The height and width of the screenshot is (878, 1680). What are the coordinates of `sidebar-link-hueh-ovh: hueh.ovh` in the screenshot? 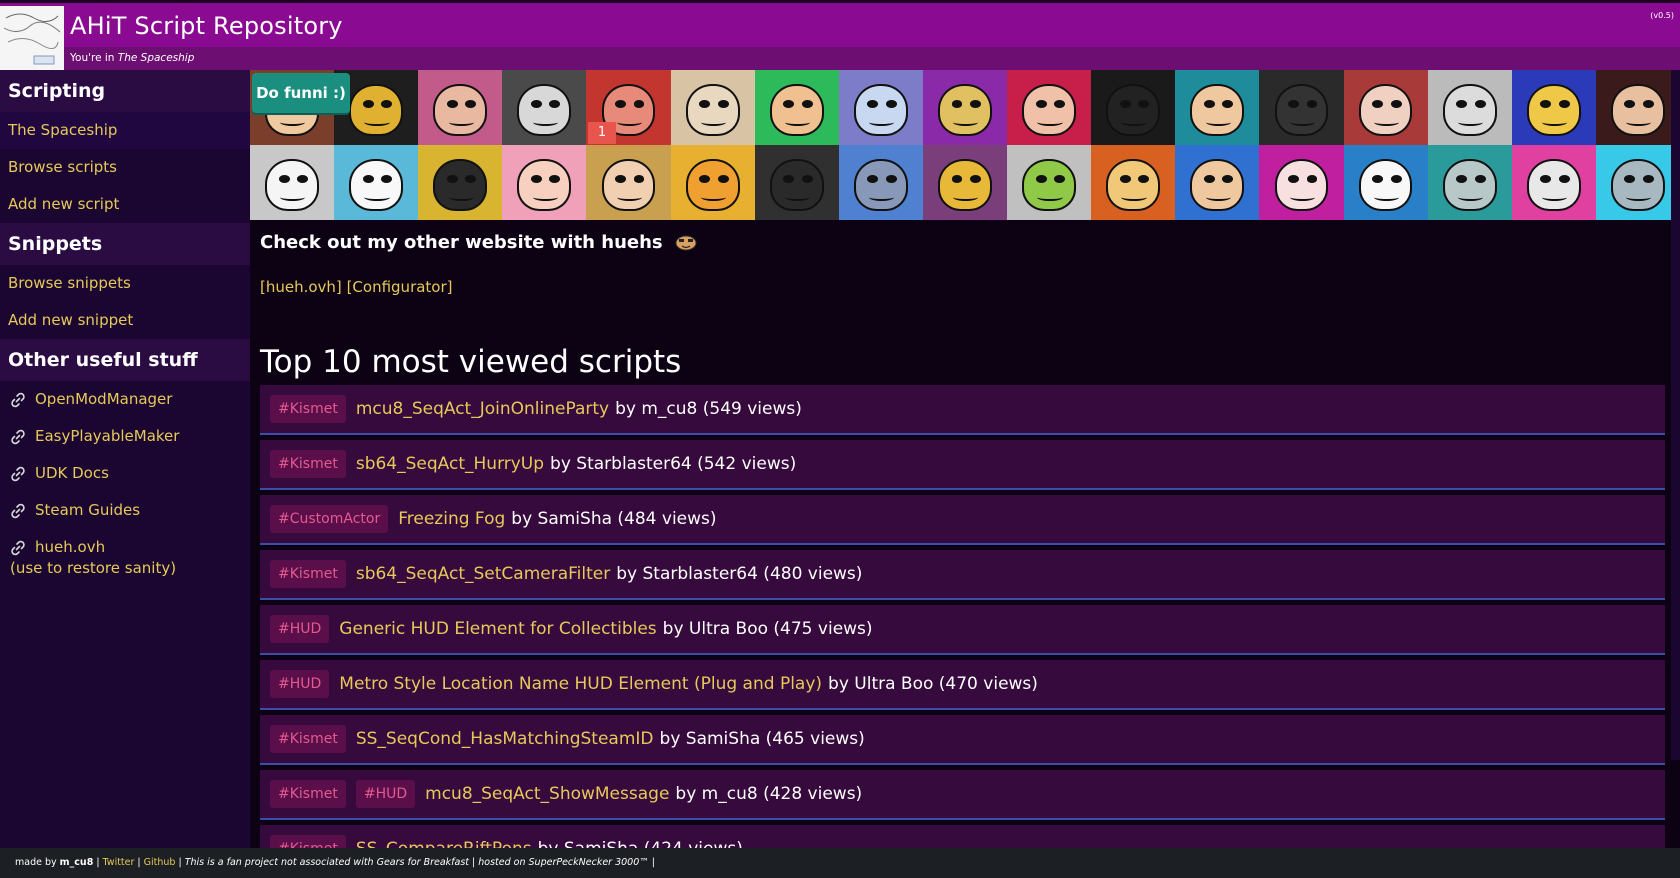 It's located at (125, 543).